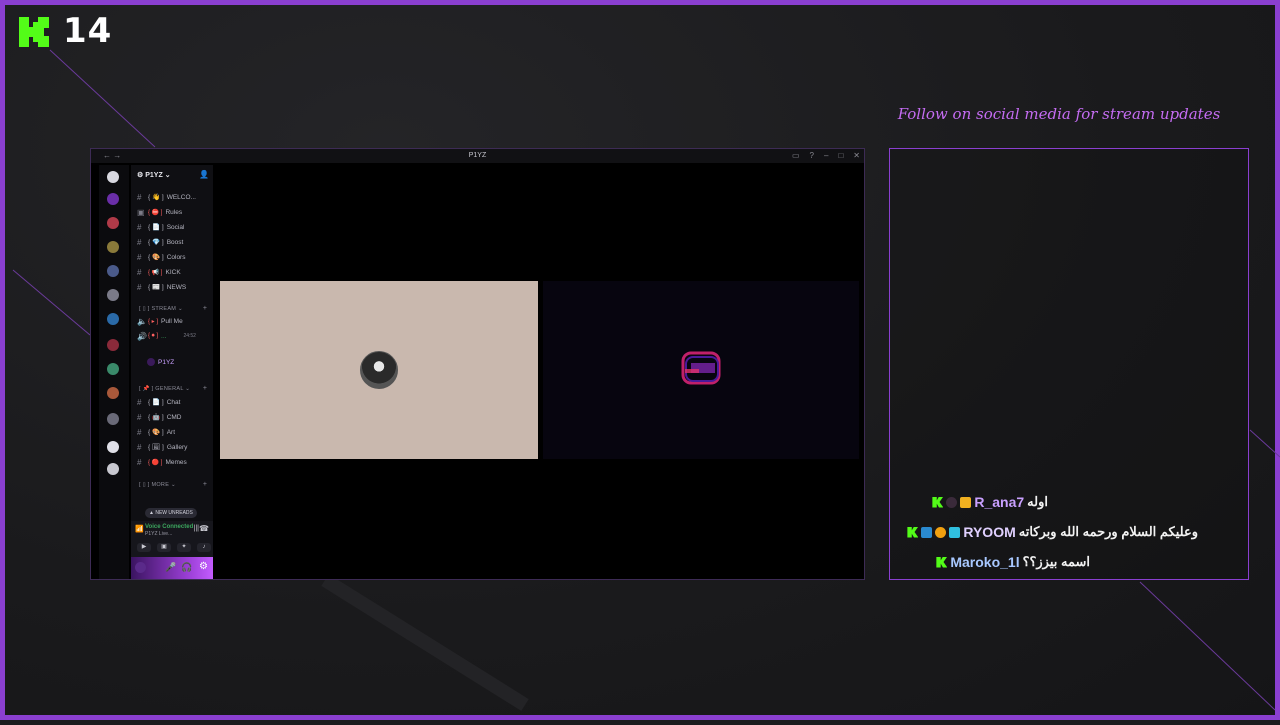 This screenshot has width=1280, height=725. What do you see at coordinates (955, 532) in the screenshot?
I see `vip-badge-icon` at bounding box center [955, 532].